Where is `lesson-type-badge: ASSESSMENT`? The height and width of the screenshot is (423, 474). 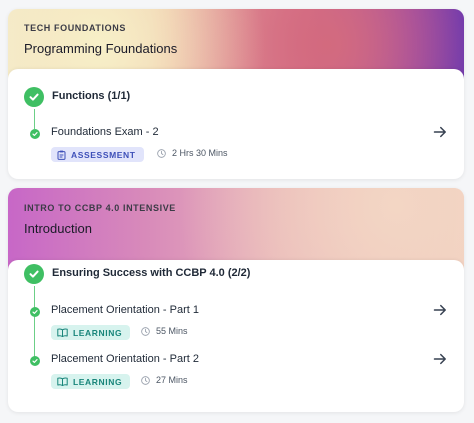
lesson-type-badge: ASSESSMENT is located at coordinates (97, 154).